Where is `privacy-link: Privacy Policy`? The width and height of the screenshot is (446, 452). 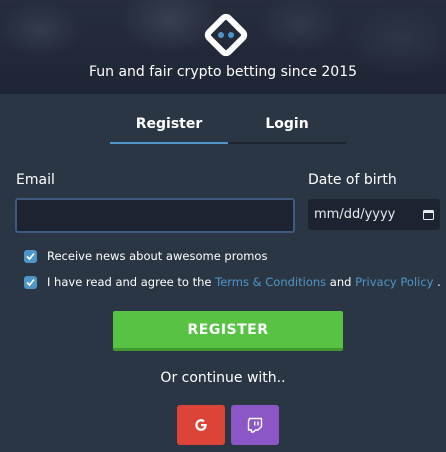
privacy-link: Privacy Policy is located at coordinates (394, 282).